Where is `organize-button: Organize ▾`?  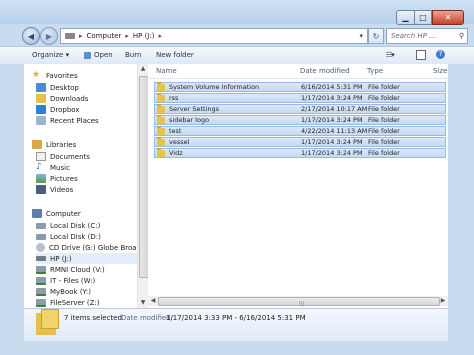
organize-button: Organize ▾ is located at coordinates (50, 55).